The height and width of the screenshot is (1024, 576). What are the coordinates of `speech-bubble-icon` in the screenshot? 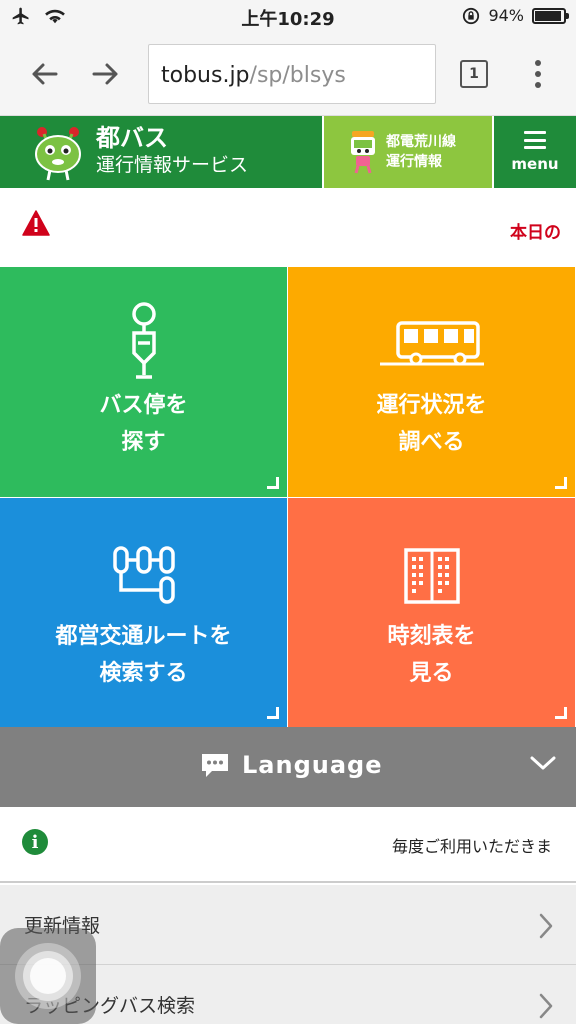 It's located at (215, 765).